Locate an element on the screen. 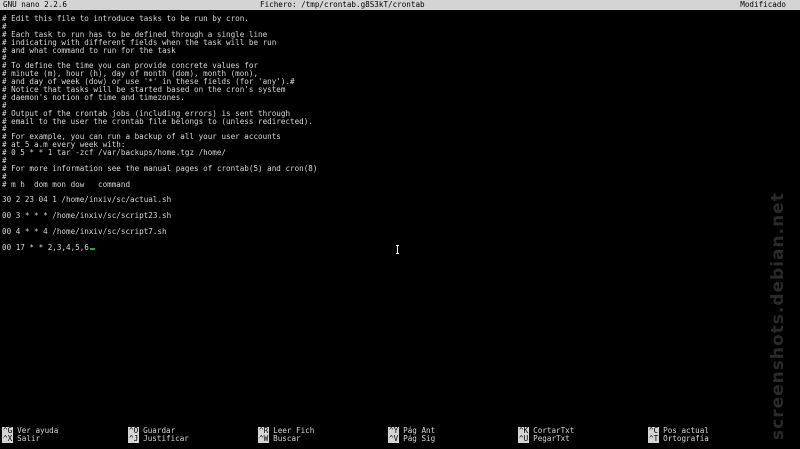  app-version: GNU nano 2.2.6 is located at coordinates (35, 4).